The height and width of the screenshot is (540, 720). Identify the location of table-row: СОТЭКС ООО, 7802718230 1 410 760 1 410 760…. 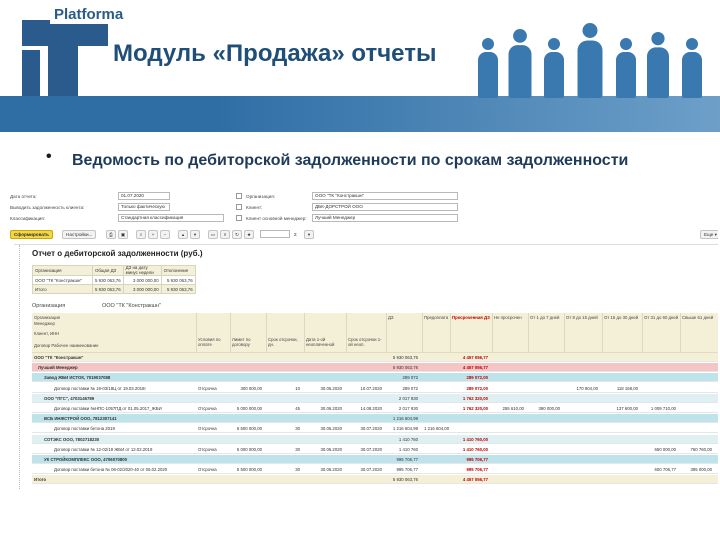
(375, 439).